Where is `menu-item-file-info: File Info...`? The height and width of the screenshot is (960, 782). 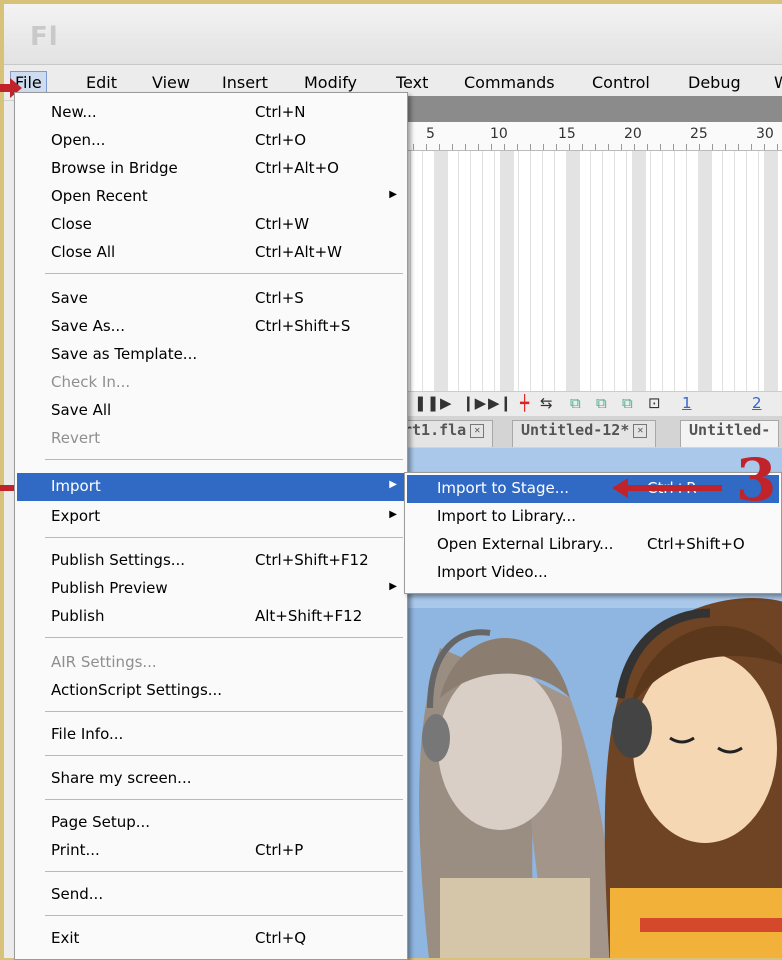 menu-item-file-info: File Info... is located at coordinates (211, 735).